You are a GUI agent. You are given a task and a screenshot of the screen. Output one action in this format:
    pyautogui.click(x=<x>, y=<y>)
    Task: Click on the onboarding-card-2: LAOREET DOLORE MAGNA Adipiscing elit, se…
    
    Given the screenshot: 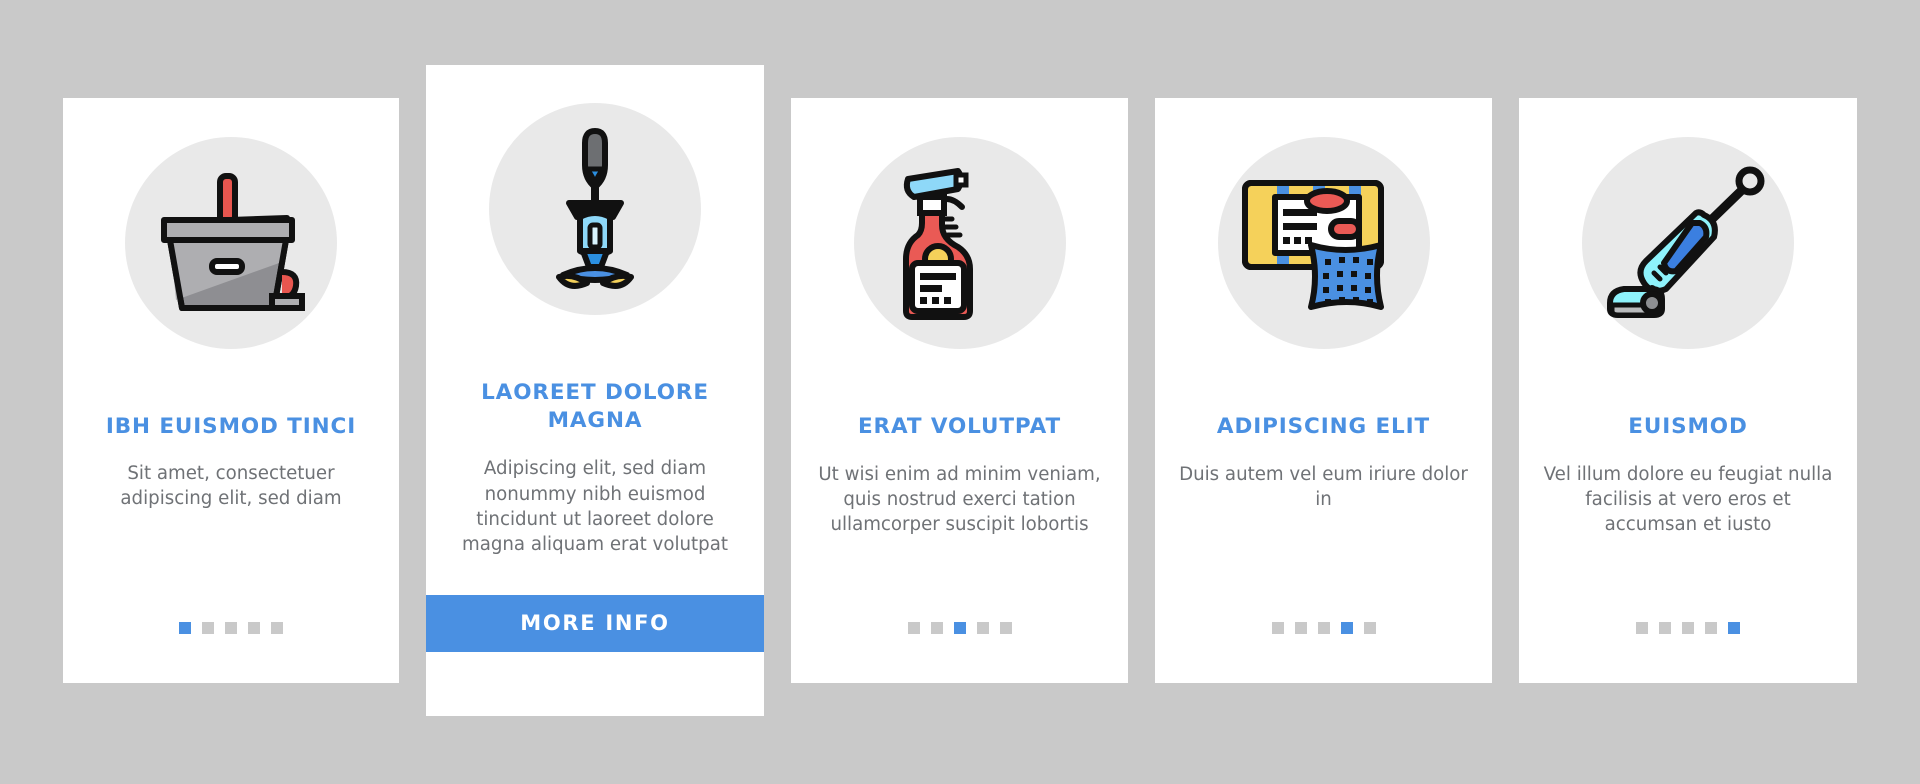 What is the action you would take?
    pyautogui.click(x=595, y=390)
    